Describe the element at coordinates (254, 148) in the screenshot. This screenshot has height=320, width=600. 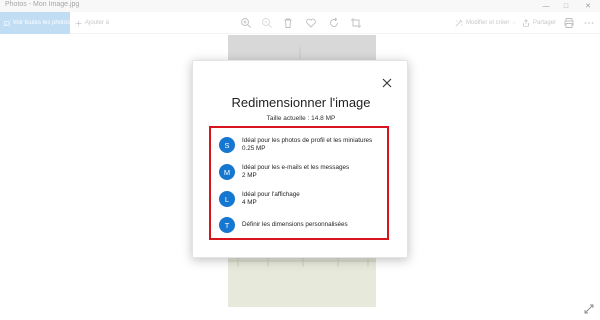
I see `option-size: 0.25 MP` at that location.